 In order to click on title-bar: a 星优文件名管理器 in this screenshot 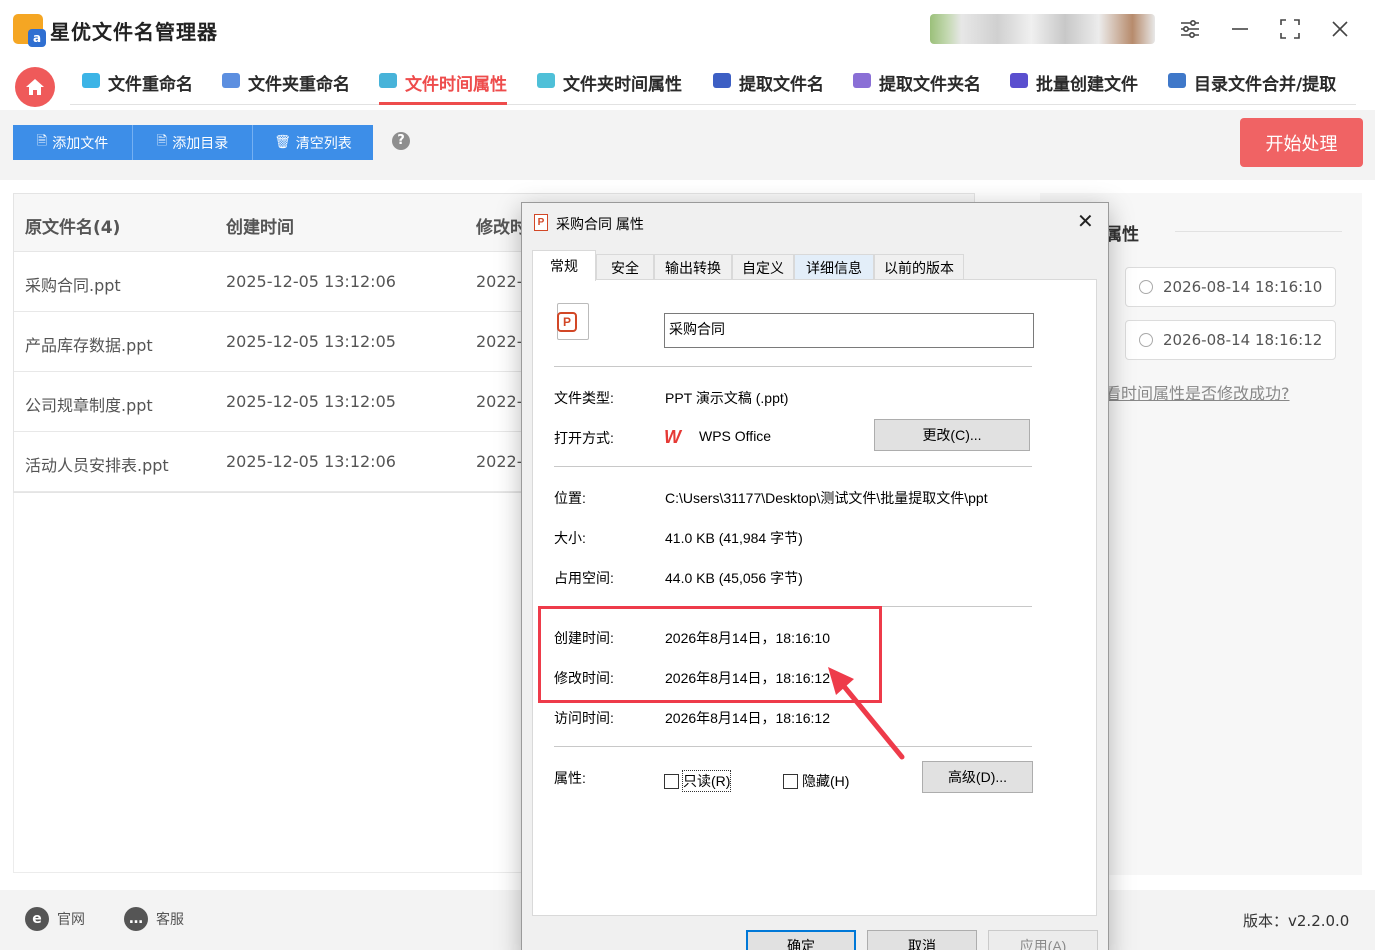, I will do `click(687, 30)`.